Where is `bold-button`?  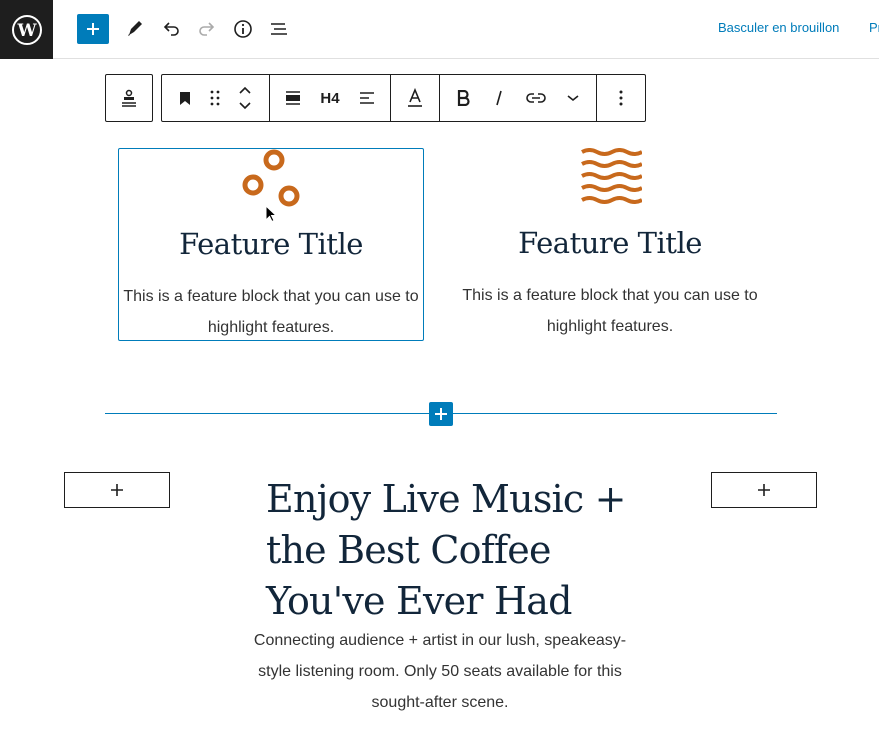 bold-button is located at coordinates (463, 98).